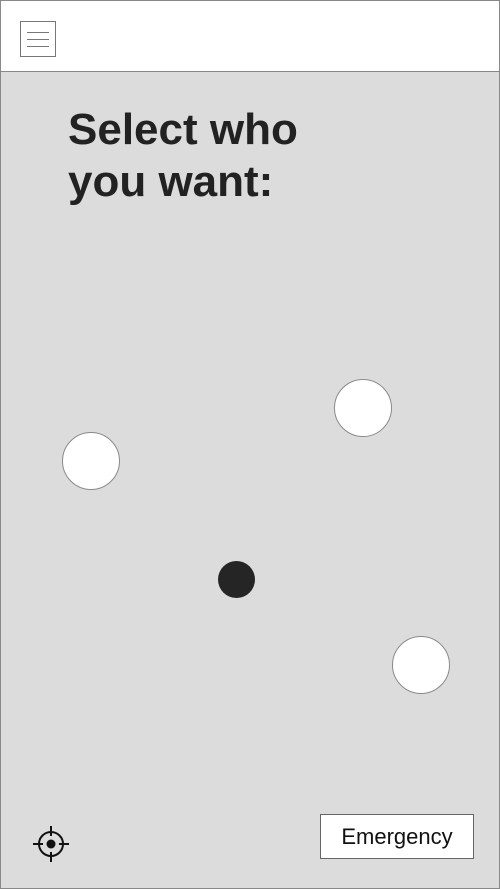  Describe the element at coordinates (183, 129) in the screenshot. I see `page-title-line-1: Select who` at that location.